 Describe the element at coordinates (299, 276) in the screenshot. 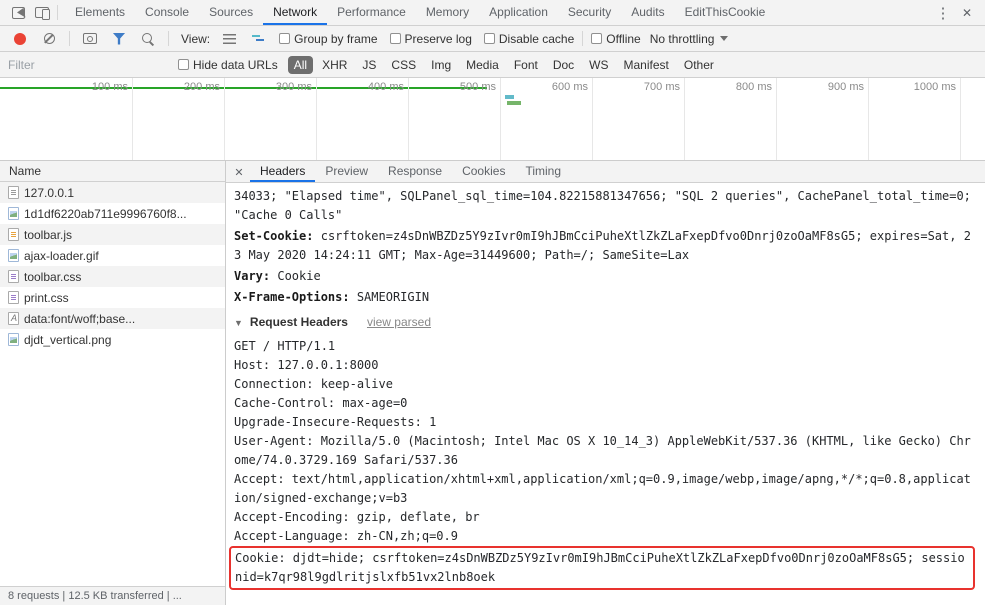

I see `header-value: Cookie` at that location.